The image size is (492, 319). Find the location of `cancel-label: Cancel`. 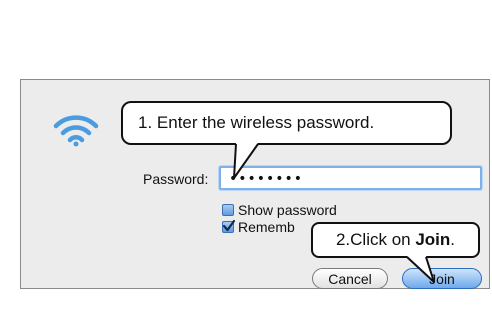

cancel-label: Cancel is located at coordinates (350, 278).